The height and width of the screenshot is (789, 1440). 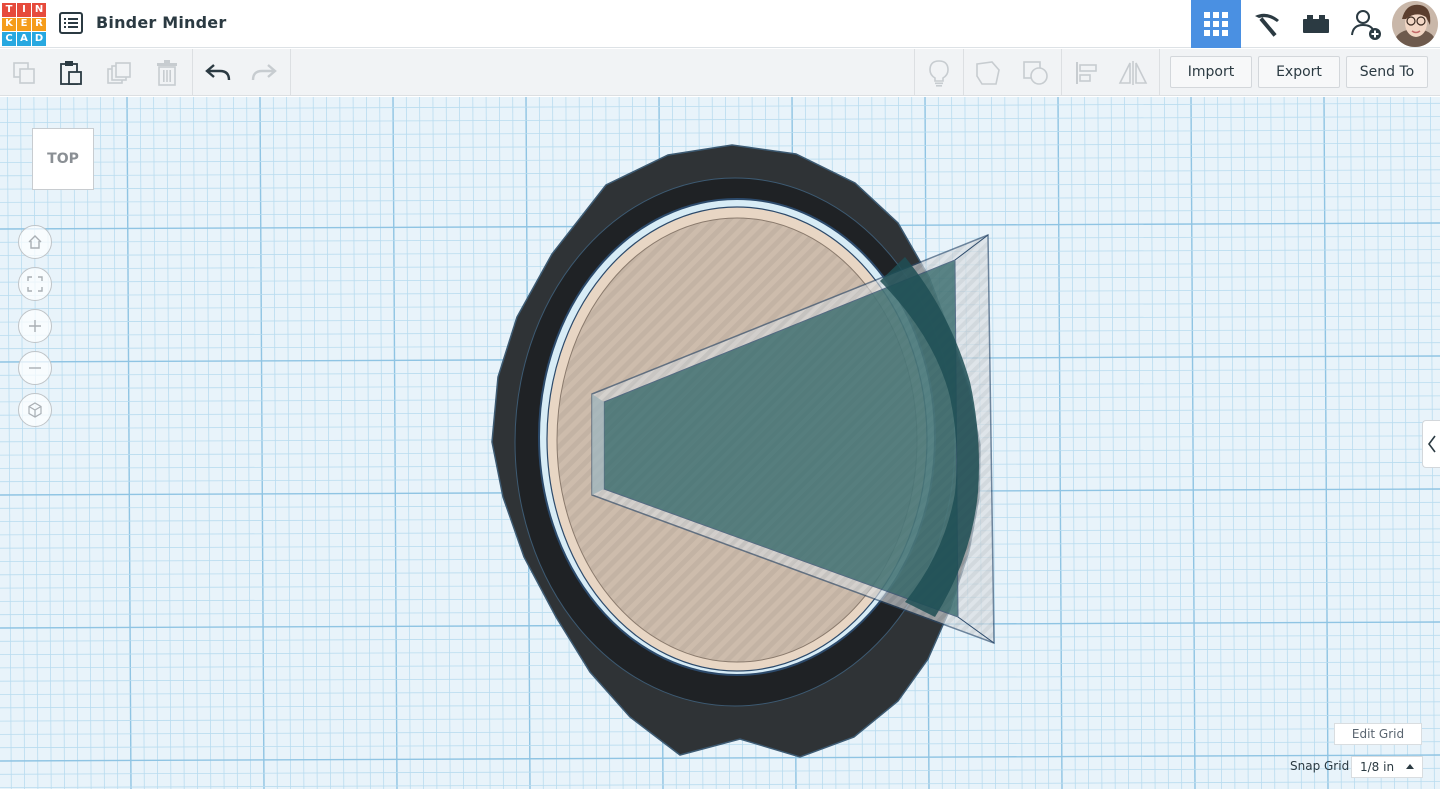 I want to click on zoom-in-icon, so click(x=35, y=326).